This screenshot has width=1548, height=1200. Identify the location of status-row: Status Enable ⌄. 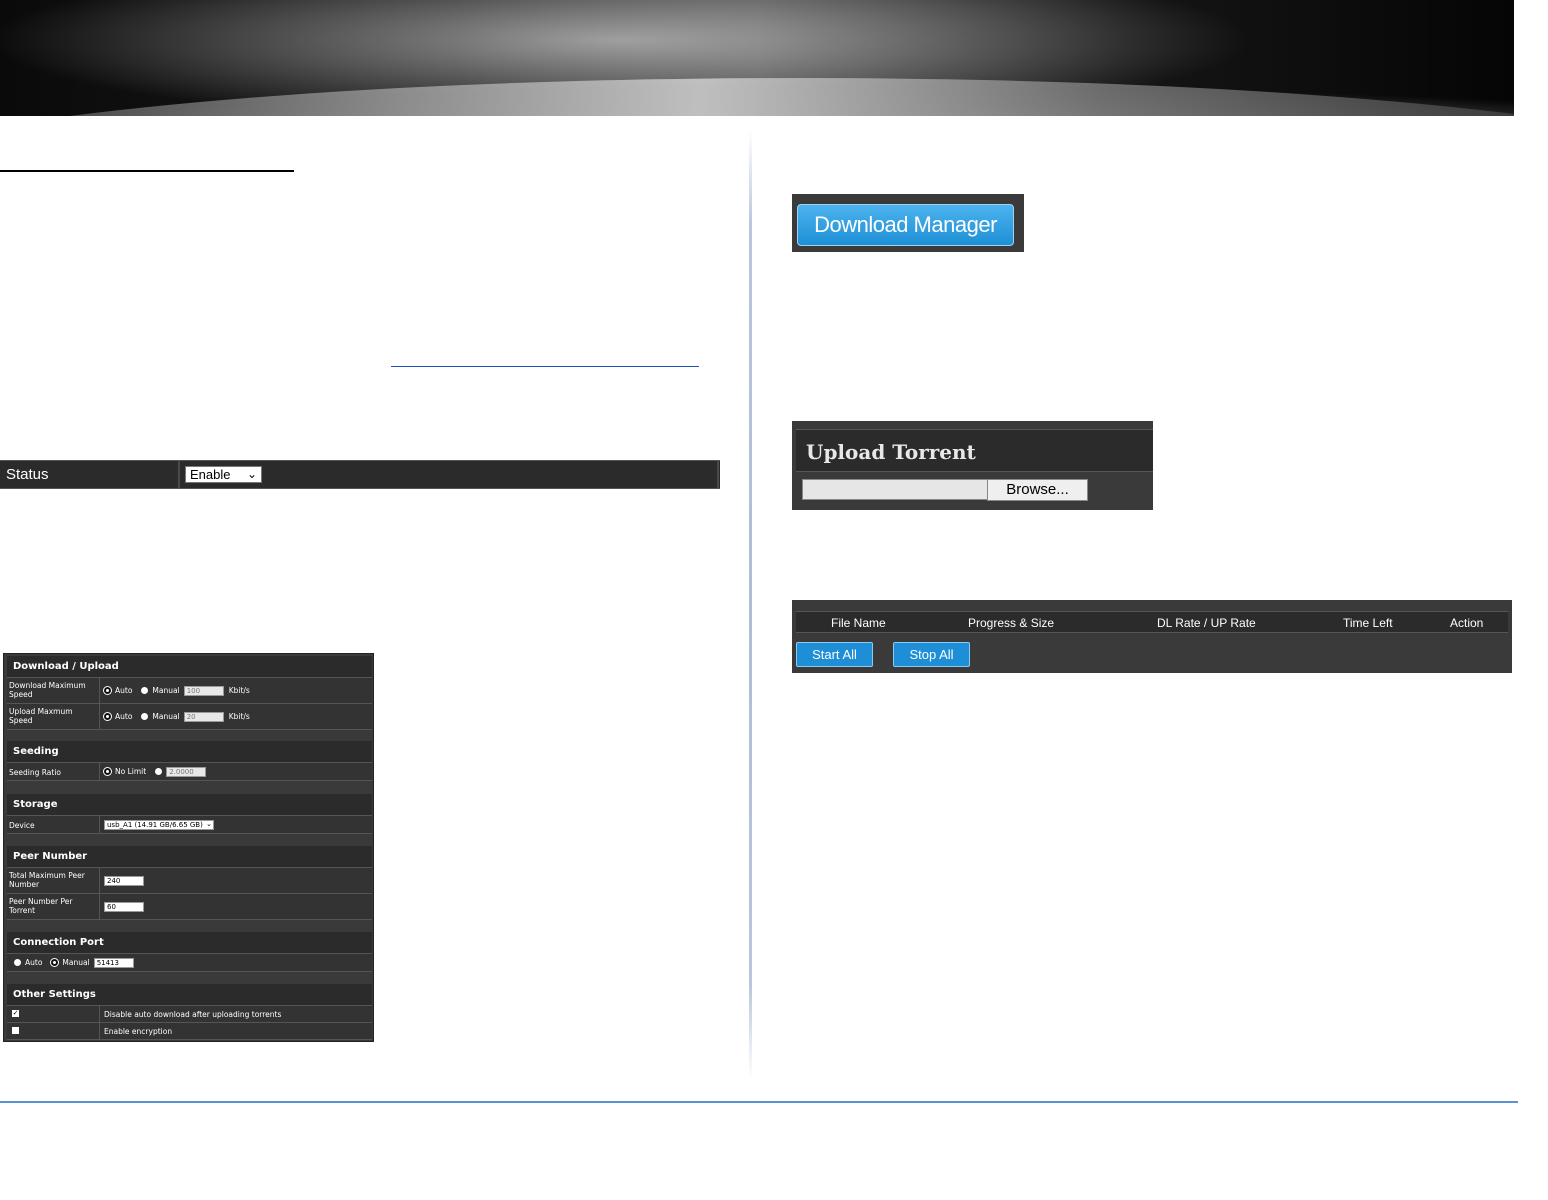
(360, 474).